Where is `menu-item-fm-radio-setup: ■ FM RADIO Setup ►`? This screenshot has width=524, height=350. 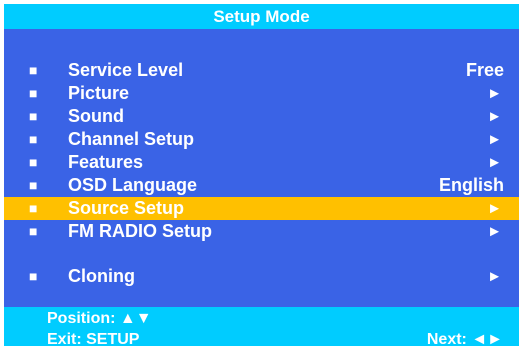 menu-item-fm-radio-setup: ■ FM RADIO Setup ► is located at coordinates (261, 231).